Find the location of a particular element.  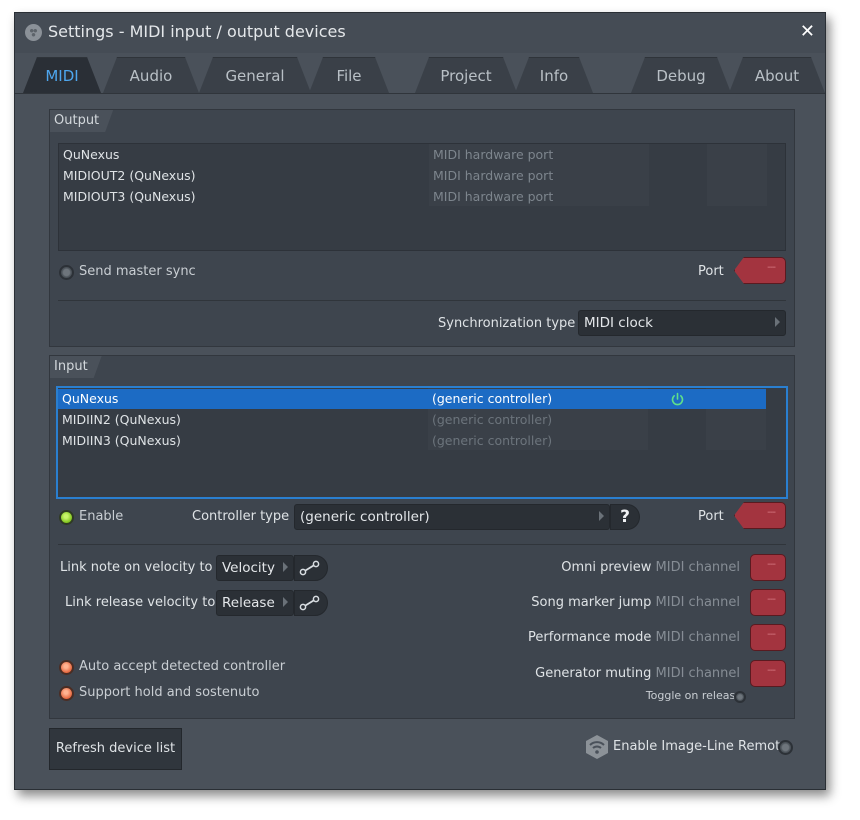

auto-accept-toggle is located at coordinates (66, 667).